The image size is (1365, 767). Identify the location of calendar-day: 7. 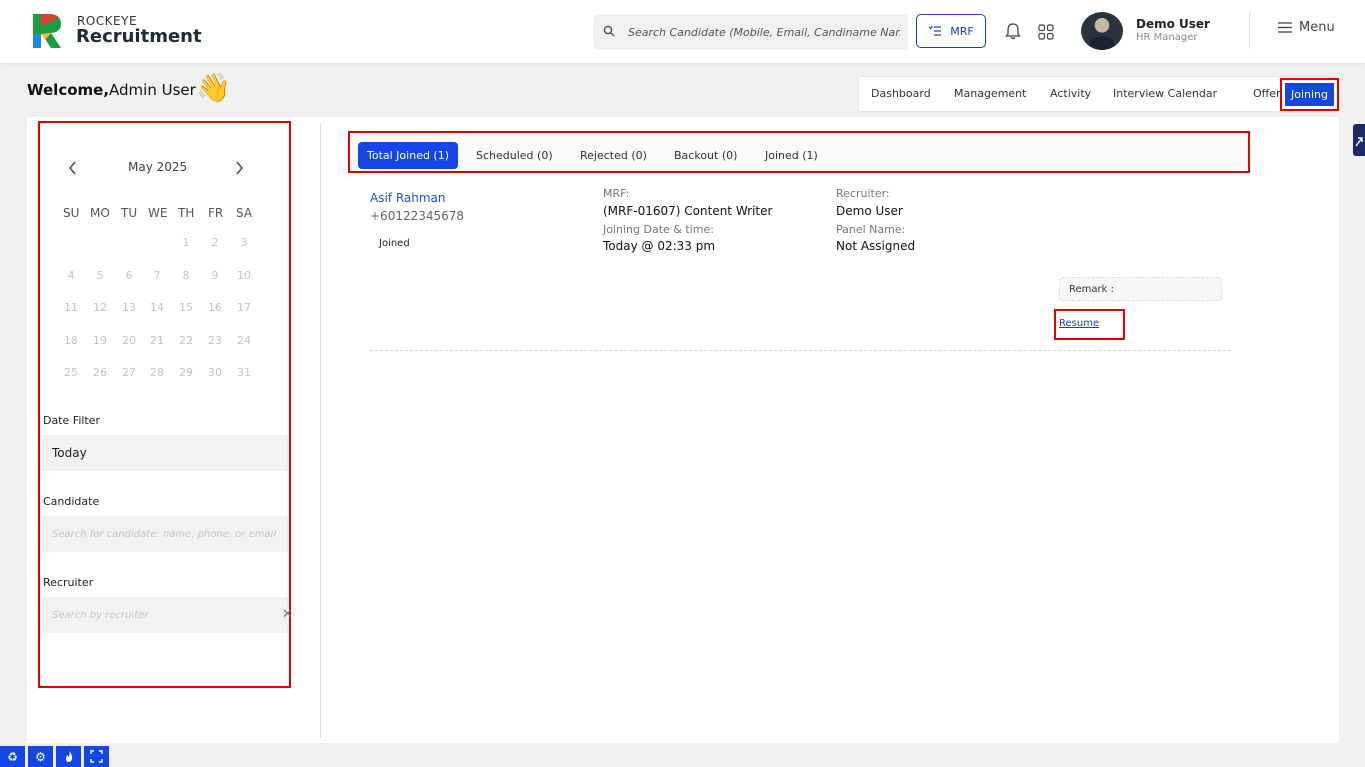
(157, 275).